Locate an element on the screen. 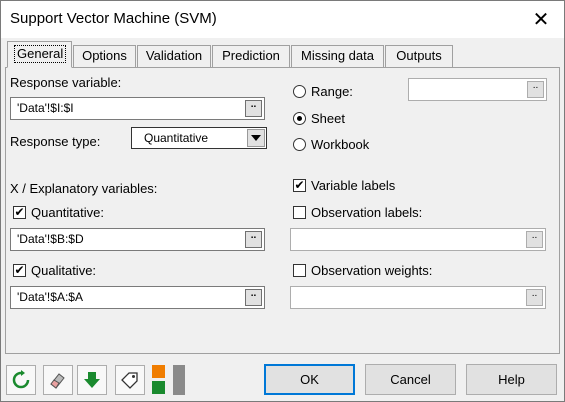  quantitative-field: 'Data'!$B:$D .. is located at coordinates (137, 239).